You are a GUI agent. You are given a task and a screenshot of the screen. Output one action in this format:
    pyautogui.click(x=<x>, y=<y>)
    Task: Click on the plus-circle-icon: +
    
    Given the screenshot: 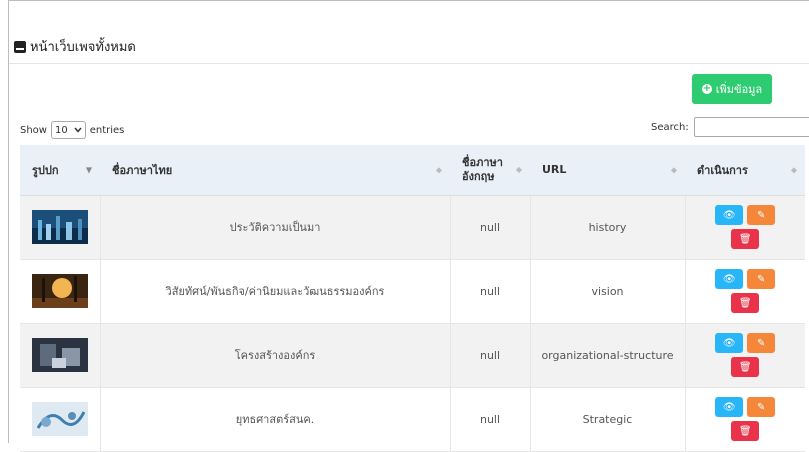 What is the action you would take?
    pyautogui.click(x=706, y=88)
    